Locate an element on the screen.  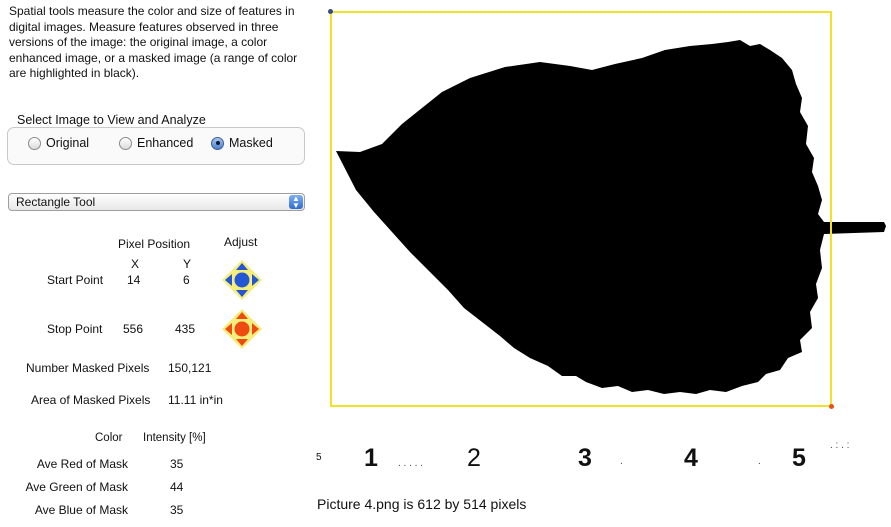
ruler-dots: . . . . . is located at coordinates (411, 463).